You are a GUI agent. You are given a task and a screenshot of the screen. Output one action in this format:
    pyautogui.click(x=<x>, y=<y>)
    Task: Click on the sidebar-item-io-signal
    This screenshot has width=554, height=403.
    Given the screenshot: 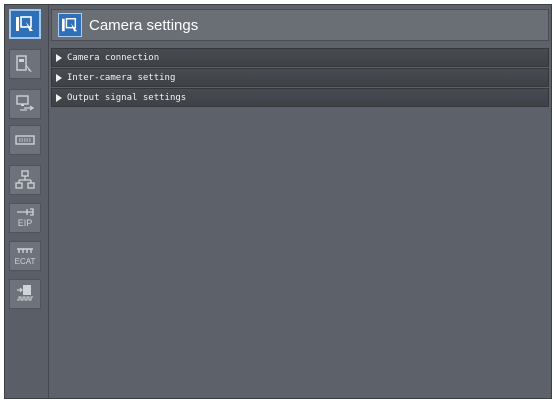 What is the action you would take?
    pyautogui.click(x=25, y=294)
    